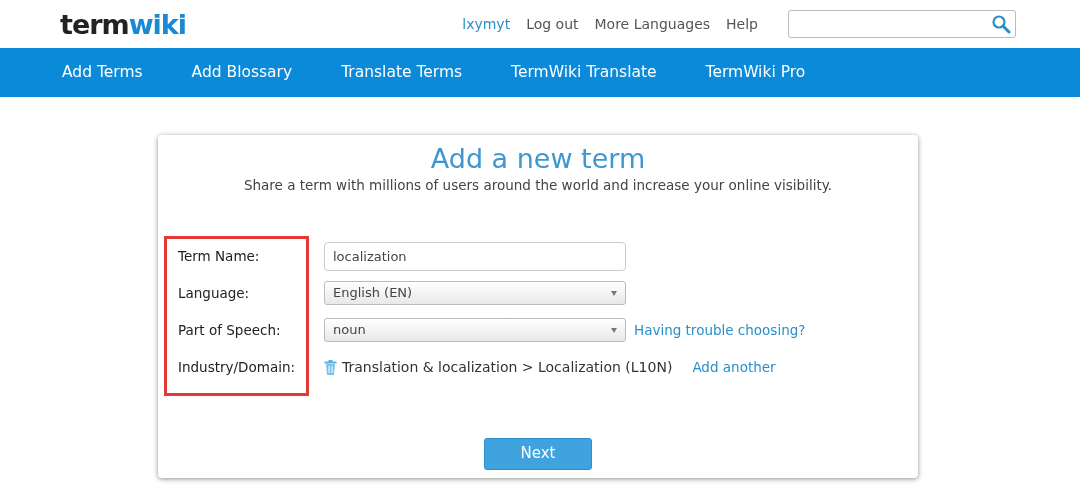 This screenshot has height=492, width=1080. Describe the element at coordinates (507, 367) in the screenshot. I see `domain-text: Translation & localization > Localization (L10N)` at that location.